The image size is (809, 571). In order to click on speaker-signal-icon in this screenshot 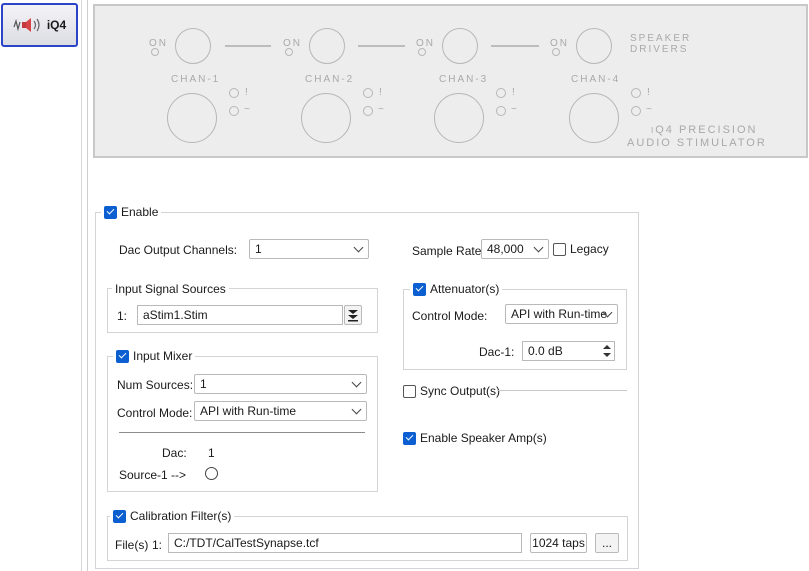, I will do `click(26, 25)`.